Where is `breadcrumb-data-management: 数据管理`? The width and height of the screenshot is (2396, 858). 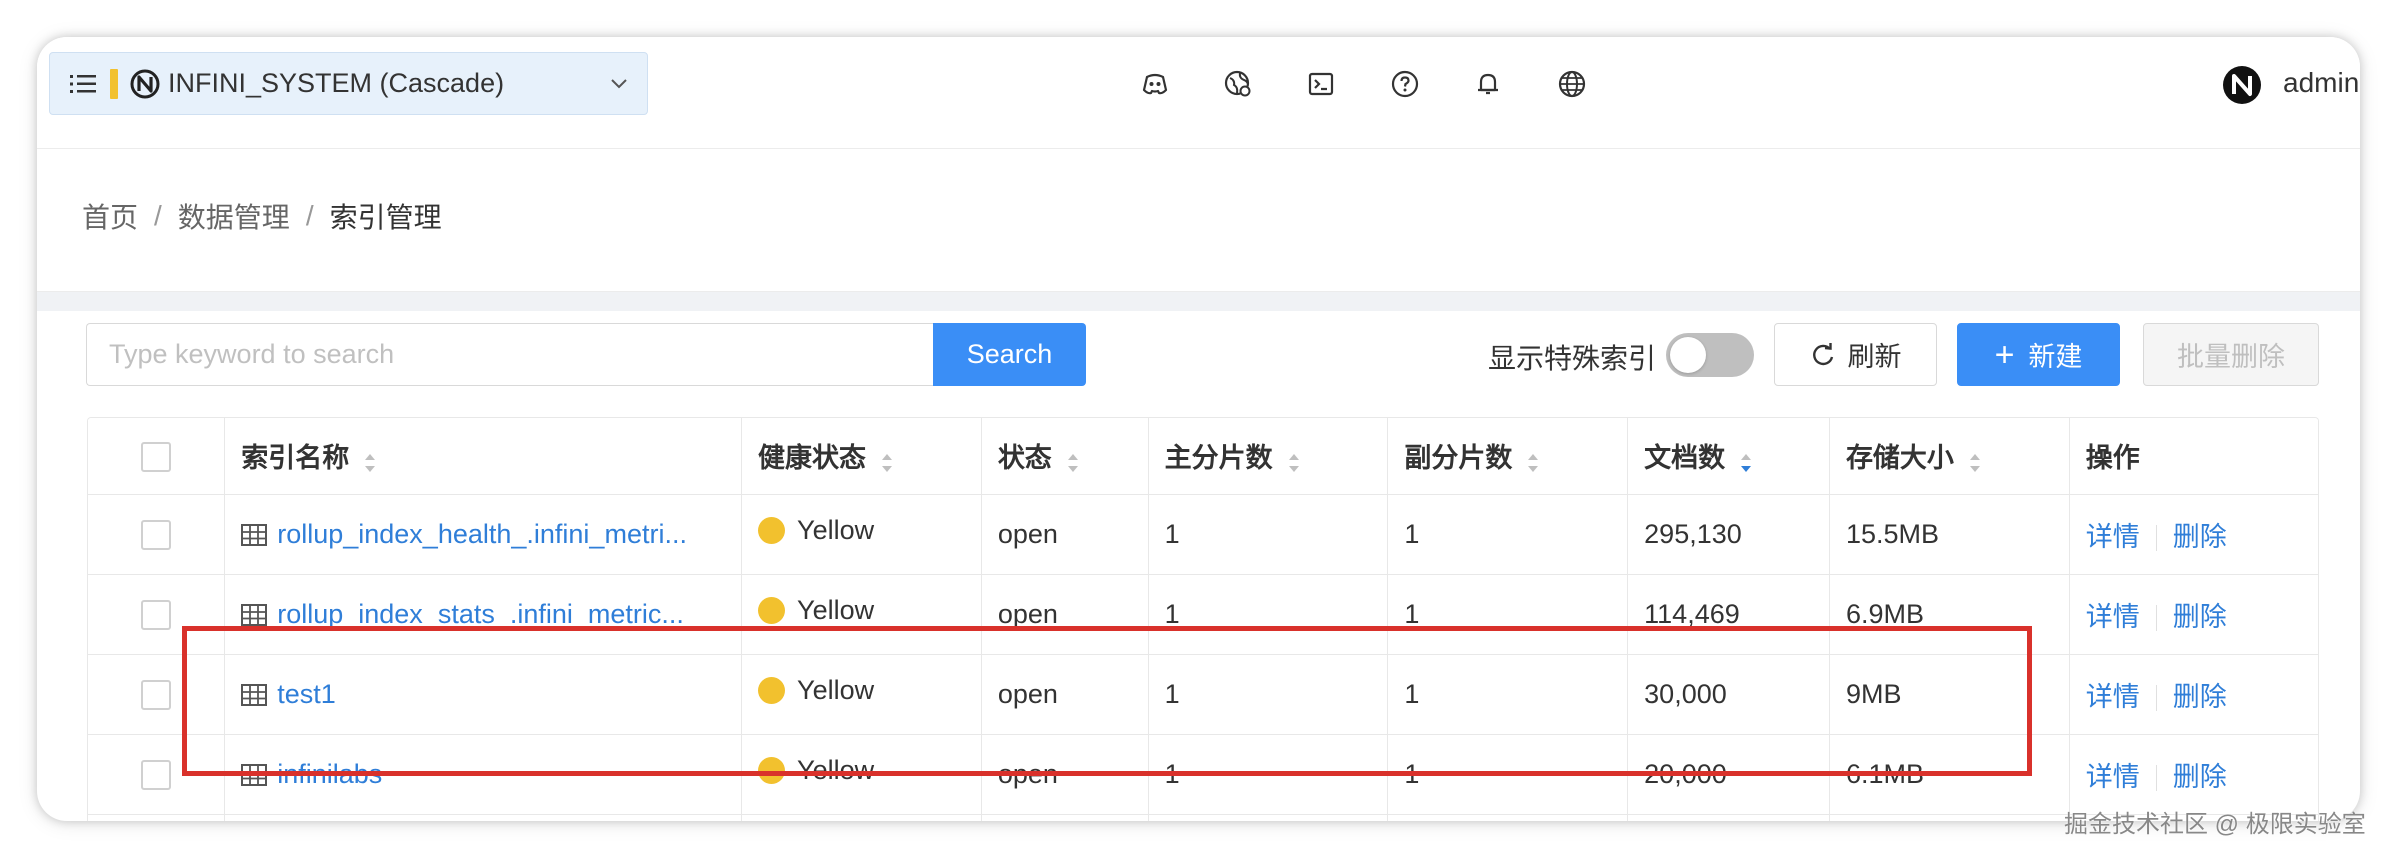
breadcrumb-data-management: 数据管理 is located at coordinates (234, 216).